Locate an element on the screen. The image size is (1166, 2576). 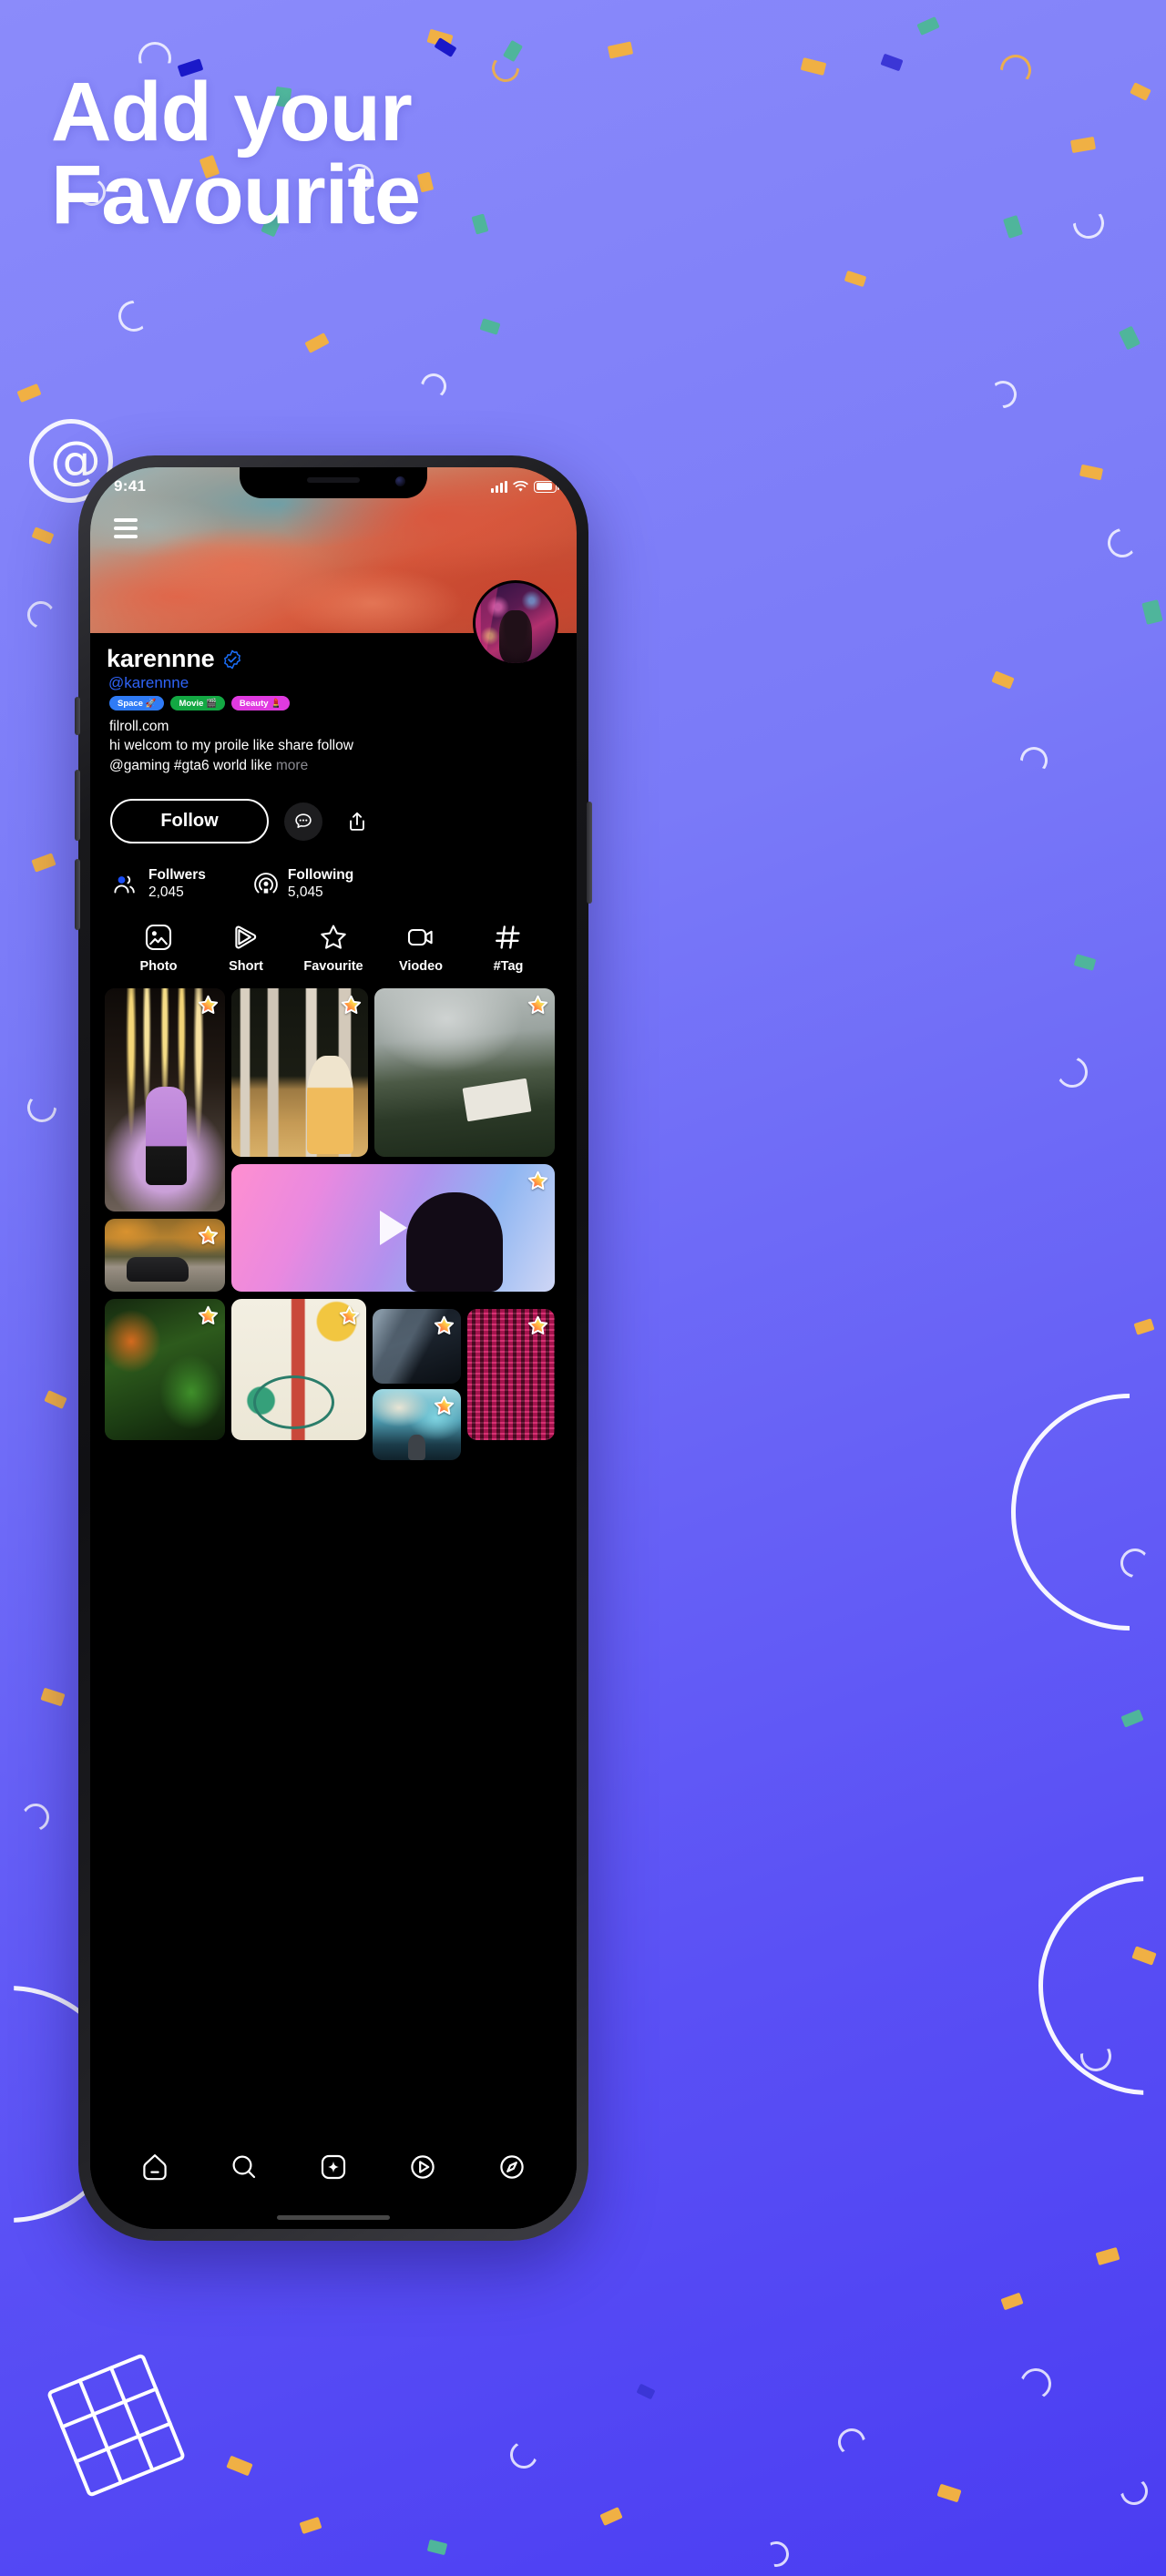
tab-hashtag: #Tag is located at coordinates (508, 948).